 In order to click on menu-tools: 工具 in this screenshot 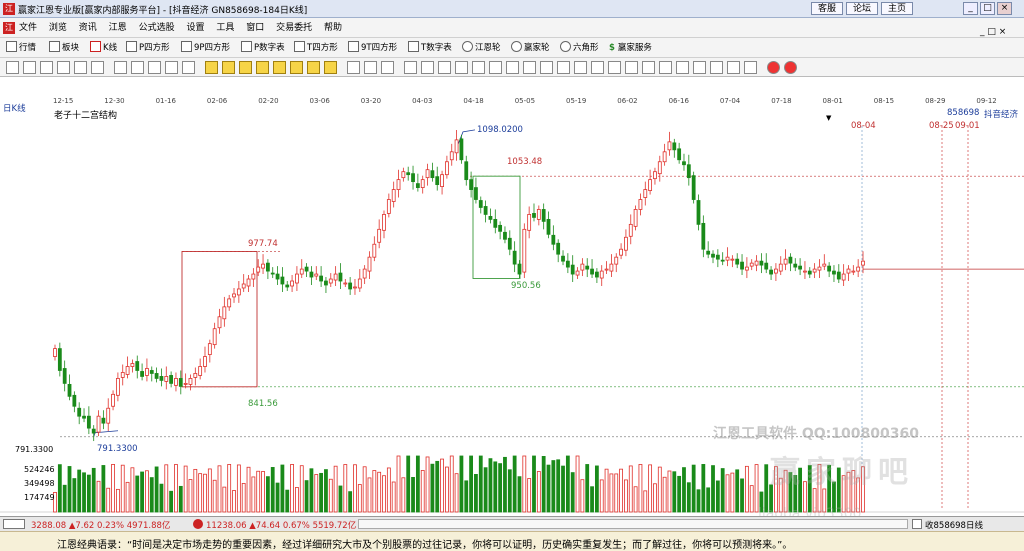, I will do `click(225, 28)`.